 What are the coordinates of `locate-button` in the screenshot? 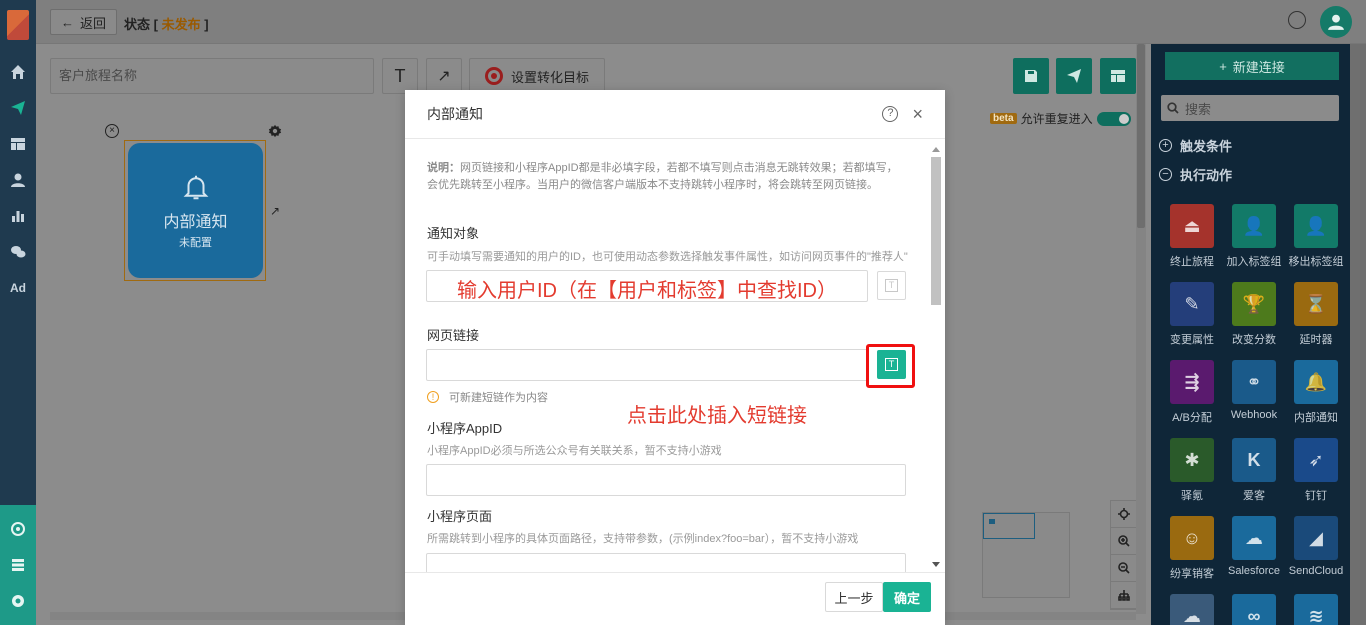 It's located at (1124, 514).